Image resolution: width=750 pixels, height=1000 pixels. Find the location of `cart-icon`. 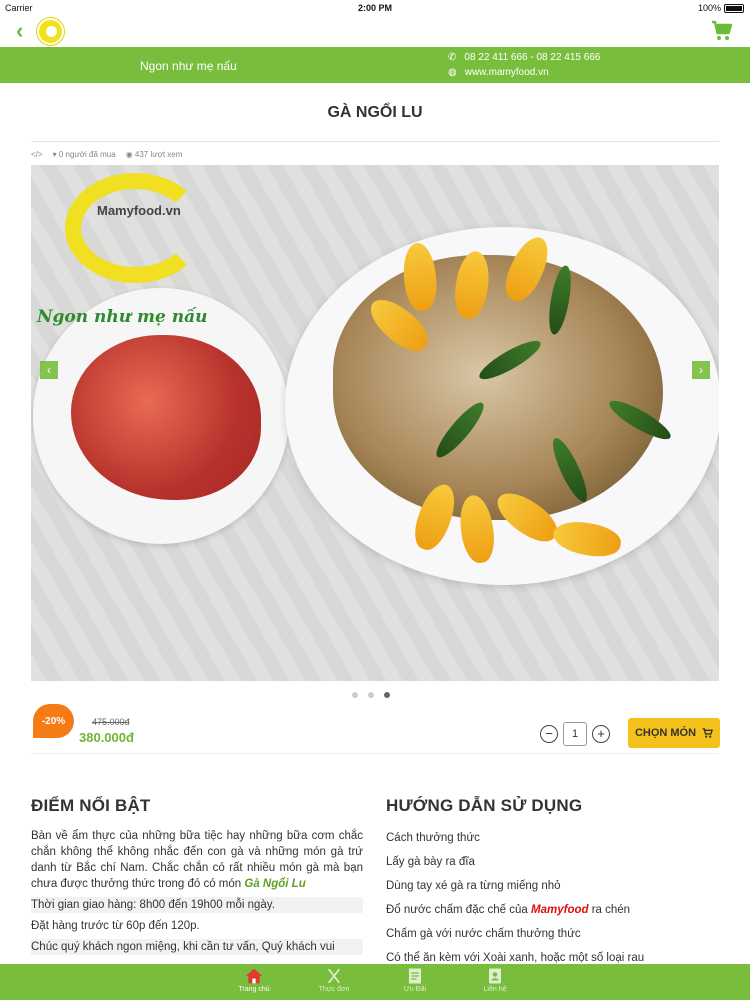

cart-icon is located at coordinates (722, 31).